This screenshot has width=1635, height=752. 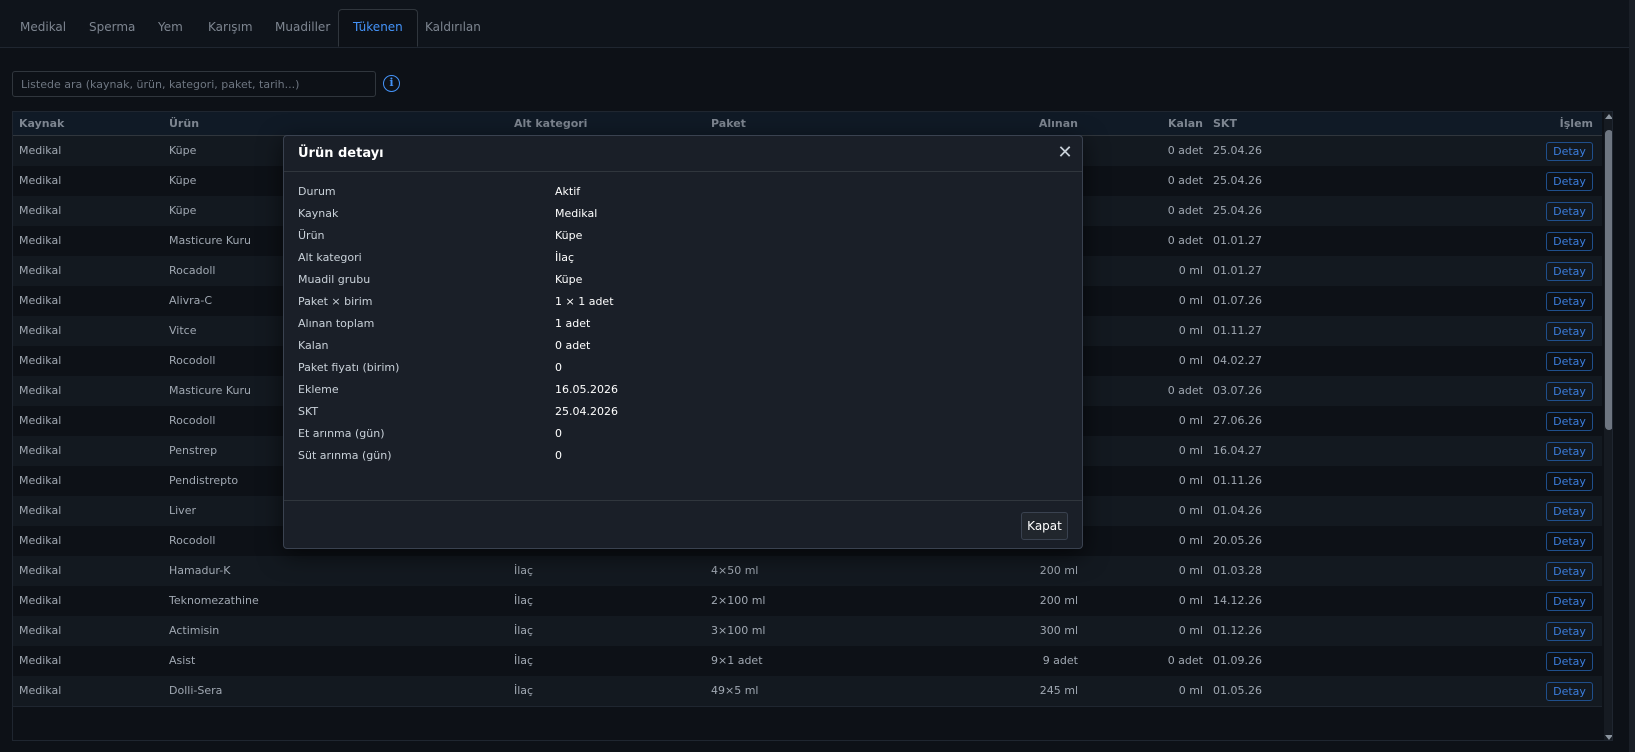 I want to click on column-header-2: Alt kategori, so click(x=609, y=124).